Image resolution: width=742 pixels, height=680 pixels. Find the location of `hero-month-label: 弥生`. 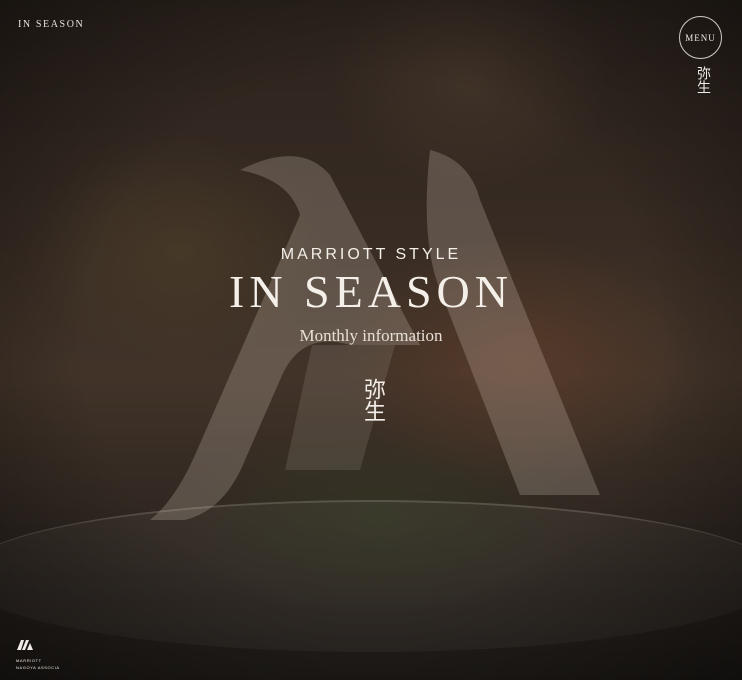

hero-month-label: 弥生 is located at coordinates (373, 400).